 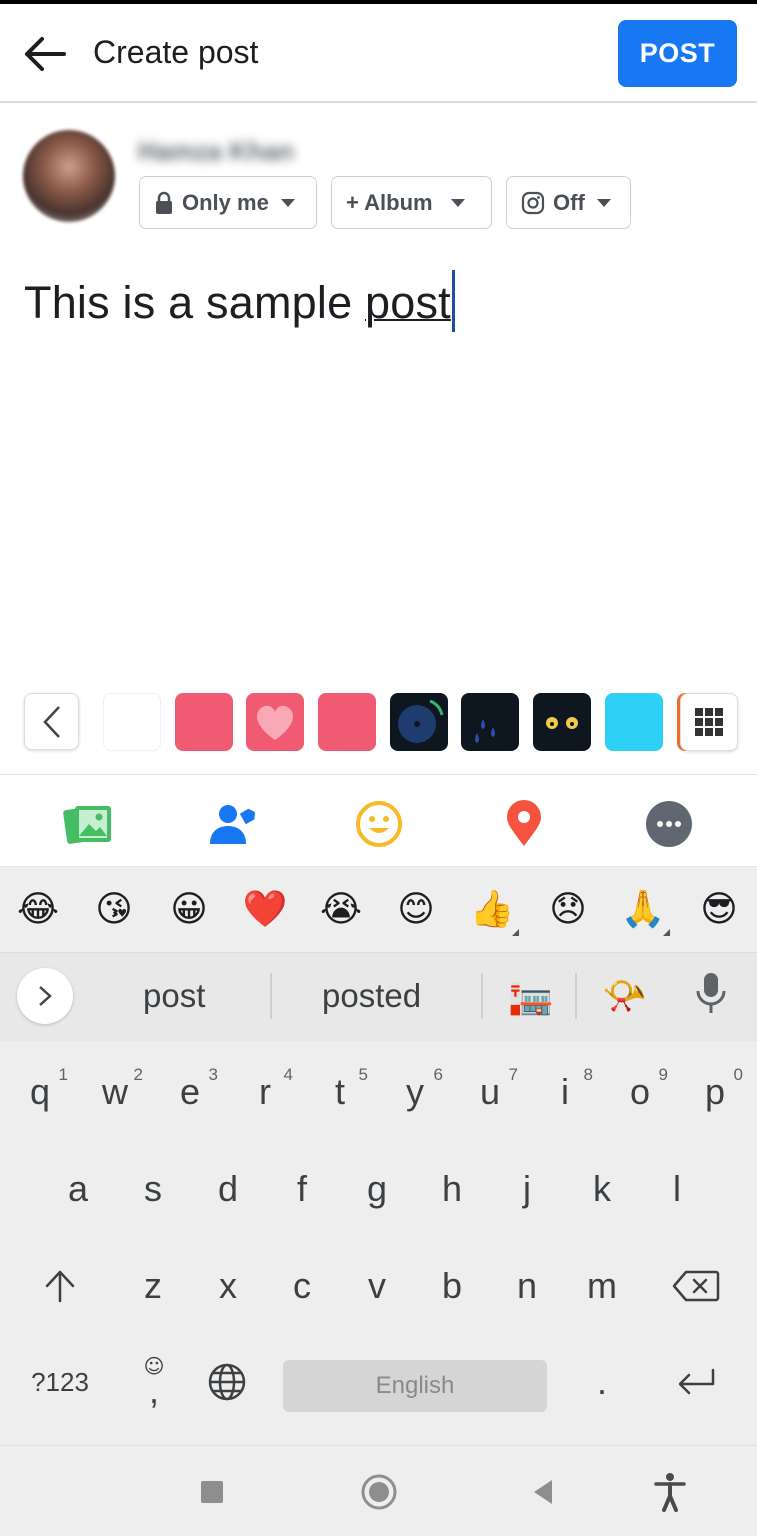 What do you see at coordinates (533, 202) in the screenshot?
I see `instagram-icon` at bounding box center [533, 202].